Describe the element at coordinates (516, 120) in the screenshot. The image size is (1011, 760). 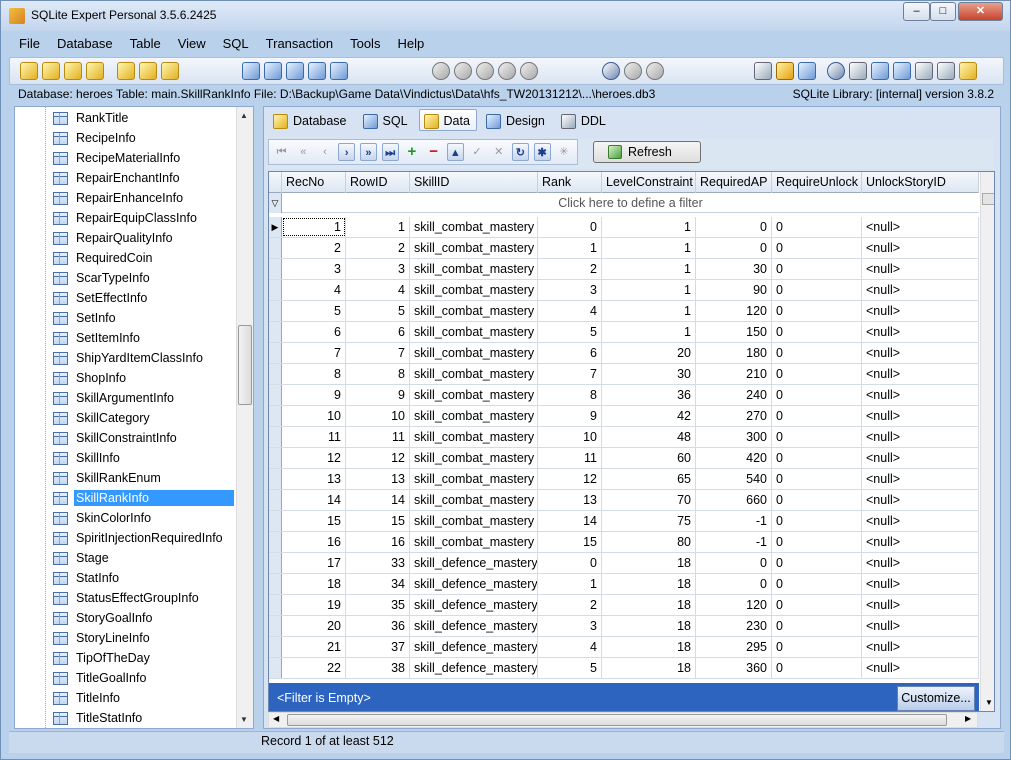
I see `tab-design: Design` at that location.